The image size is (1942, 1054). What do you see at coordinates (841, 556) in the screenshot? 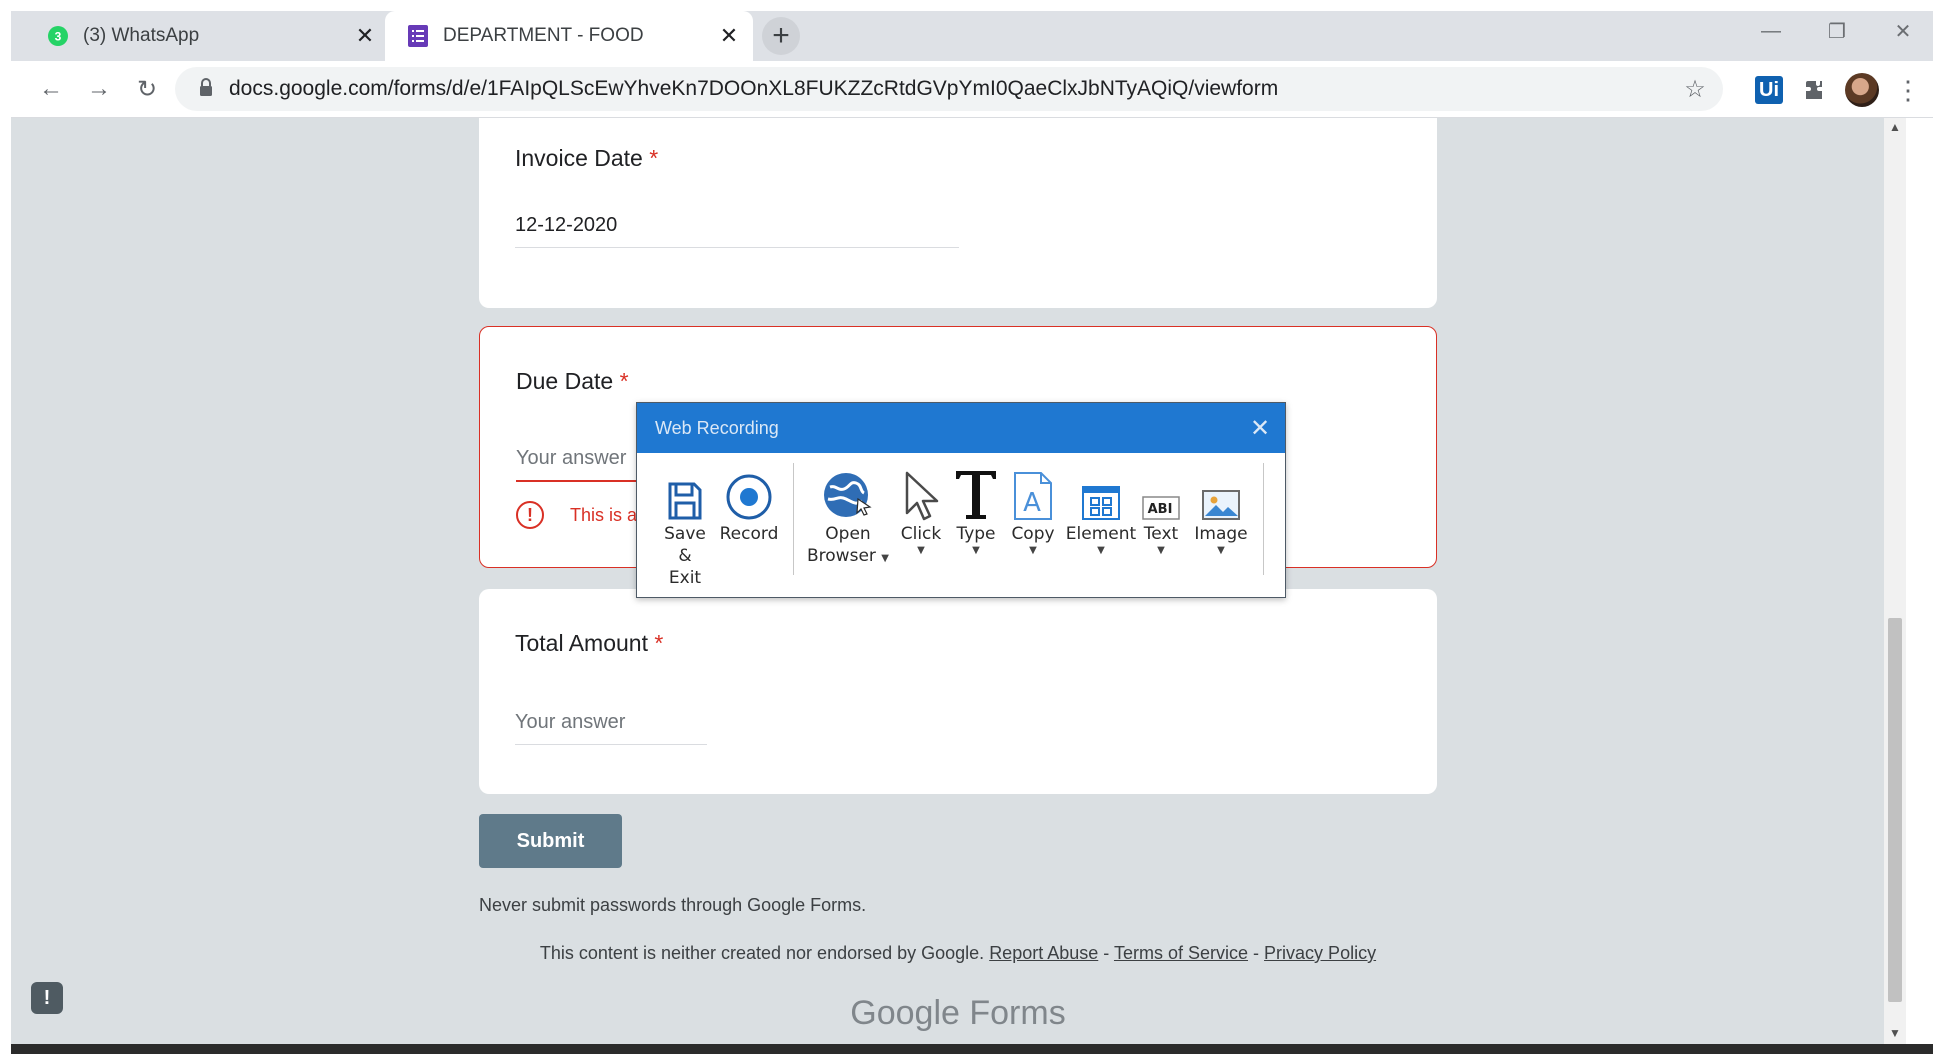
I see `tool-label: Browser` at bounding box center [841, 556].